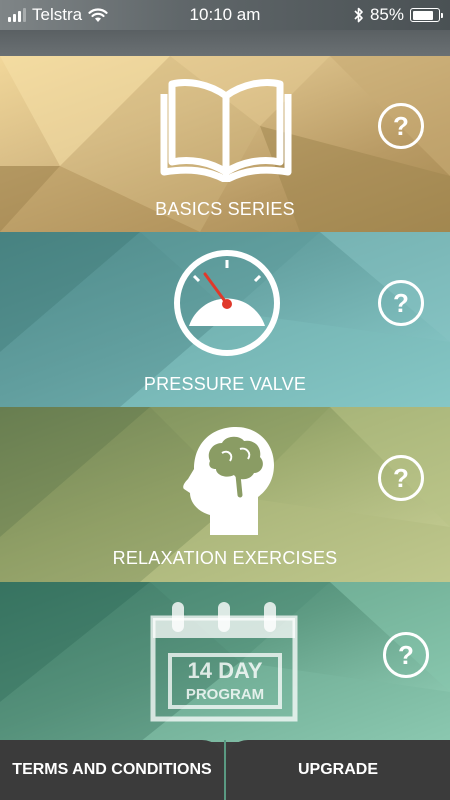  What do you see at coordinates (225, 209) in the screenshot?
I see `basics-series-label: BASICS SERIES` at bounding box center [225, 209].